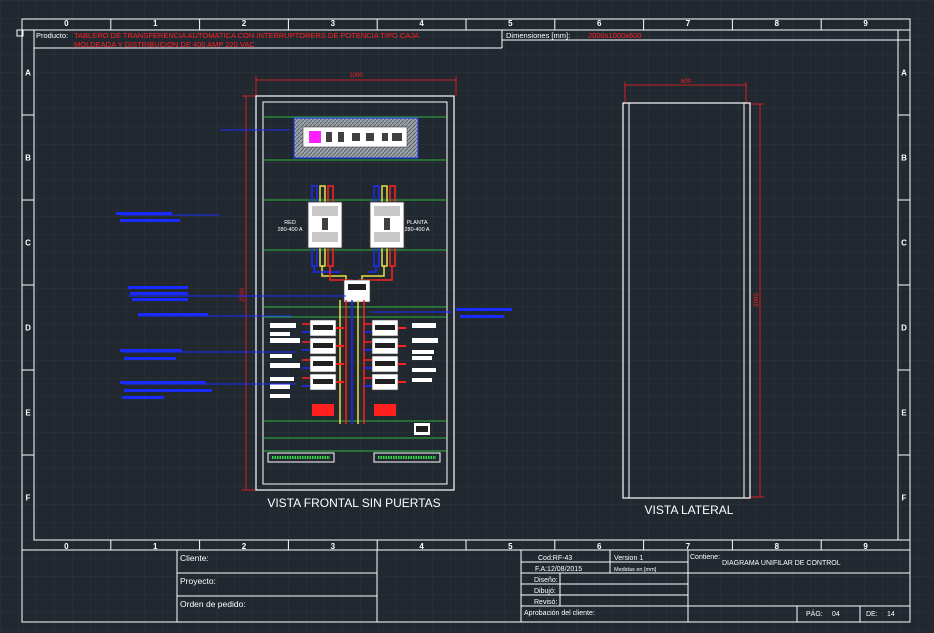 The width and height of the screenshot is (934, 633). What do you see at coordinates (353, 503) in the screenshot?
I see `front-view-title: VISTA FRONTAL SIN PUERTAS` at bounding box center [353, 503].